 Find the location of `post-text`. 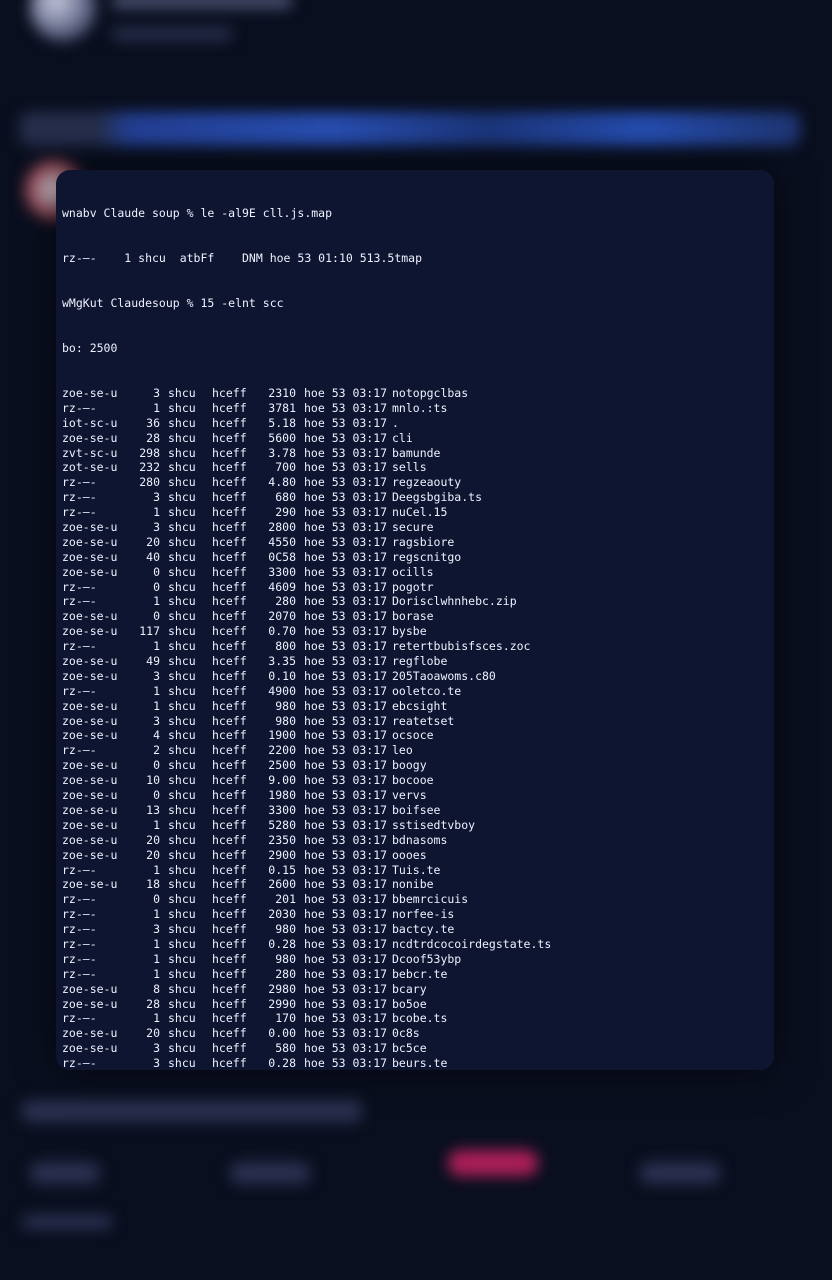

post-text is located at coordinates (410, 129).